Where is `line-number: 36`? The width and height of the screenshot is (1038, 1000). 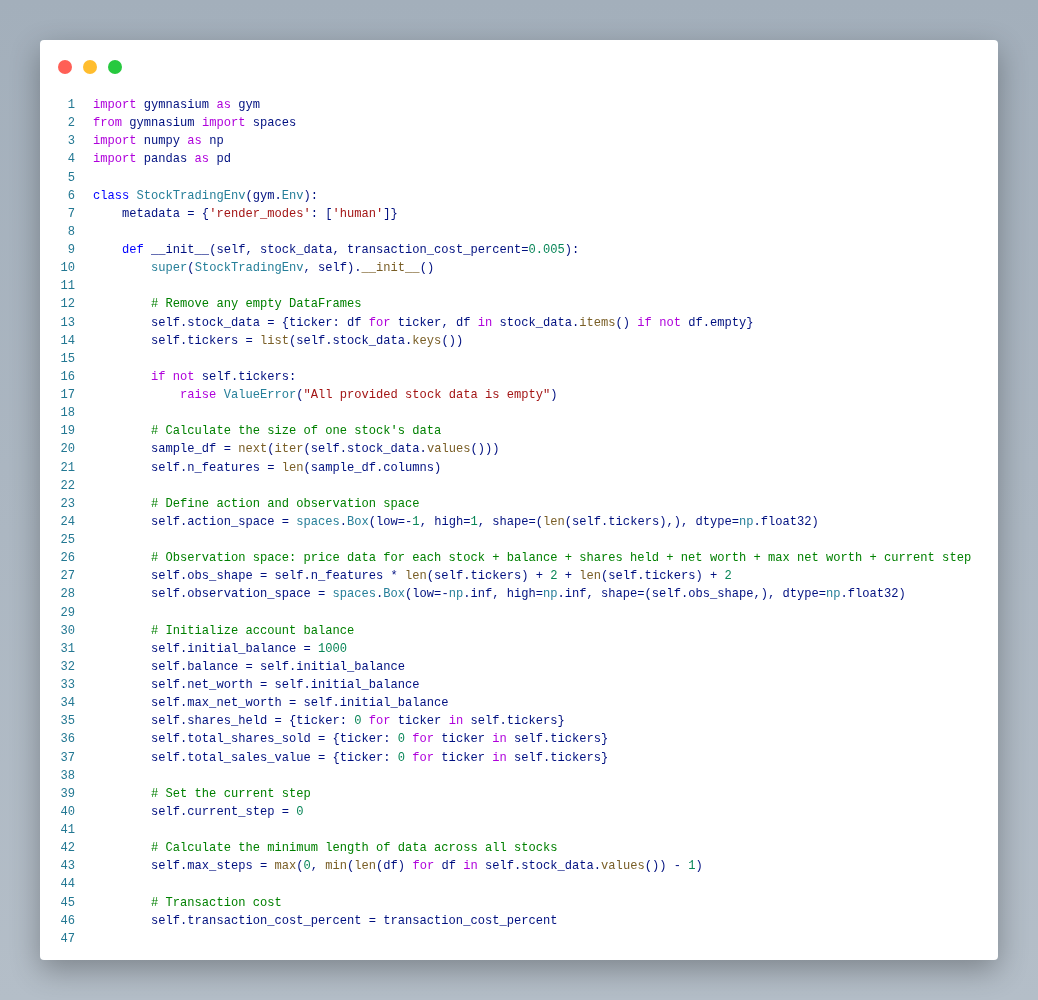
line-number: 36 is located at coordinates (67, 740).